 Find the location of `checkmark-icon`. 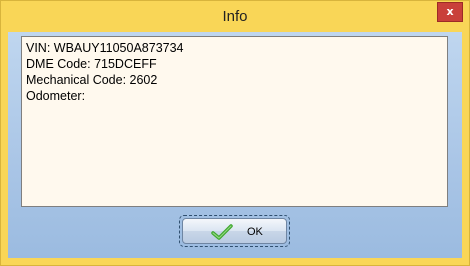

checkmark-icon is located at coordinates (222, 232).